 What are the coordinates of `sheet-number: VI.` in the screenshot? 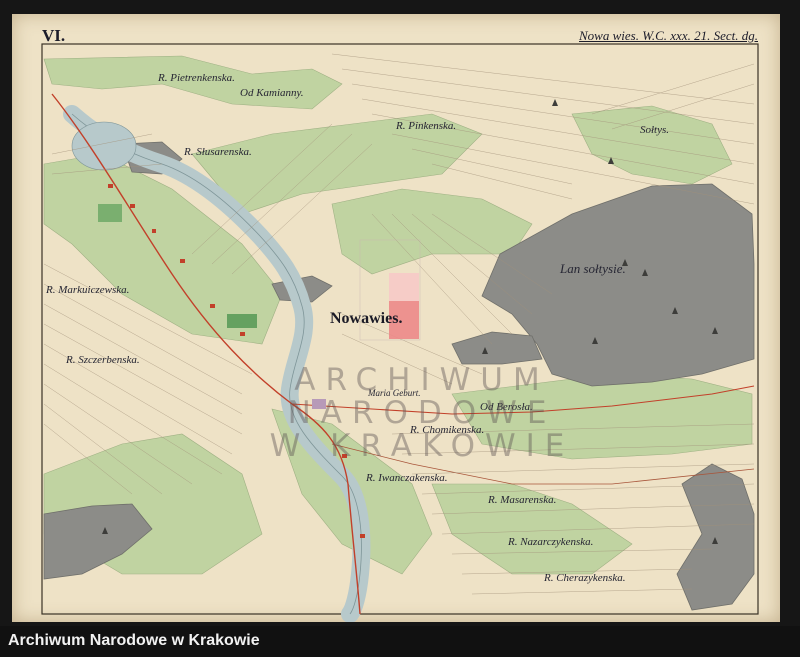 It's located at (54, 35).